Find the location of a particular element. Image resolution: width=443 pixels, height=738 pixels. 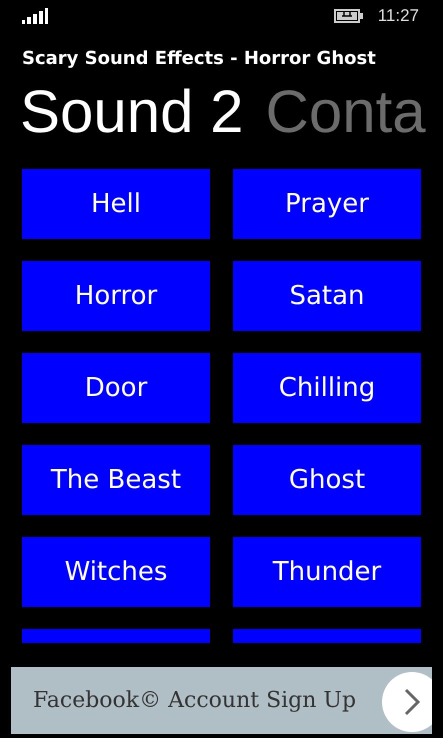

battery-icon is located at coordinates (349, 16).